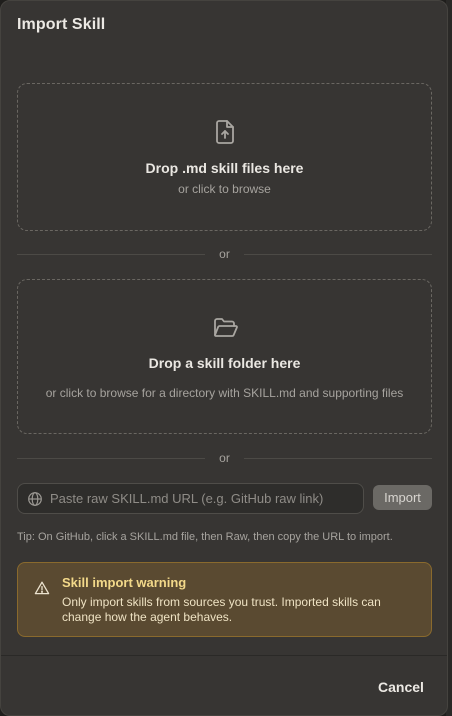 This screenshot has height=716, width=452. I want to click on folder-open-icon, so click(225, 327).